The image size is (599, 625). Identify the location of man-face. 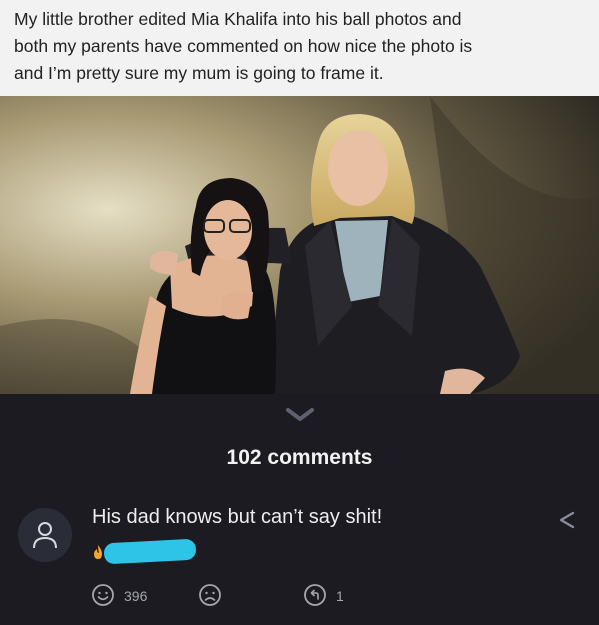
(358, 168).